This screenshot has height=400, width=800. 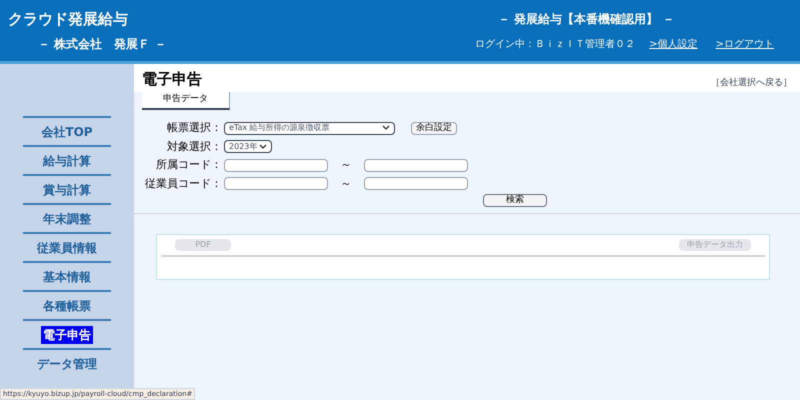 What do you see at coordinates (194, 146) in the screenshot?
I see `field-label: 対象選択：` at bounding box center [194, 146].